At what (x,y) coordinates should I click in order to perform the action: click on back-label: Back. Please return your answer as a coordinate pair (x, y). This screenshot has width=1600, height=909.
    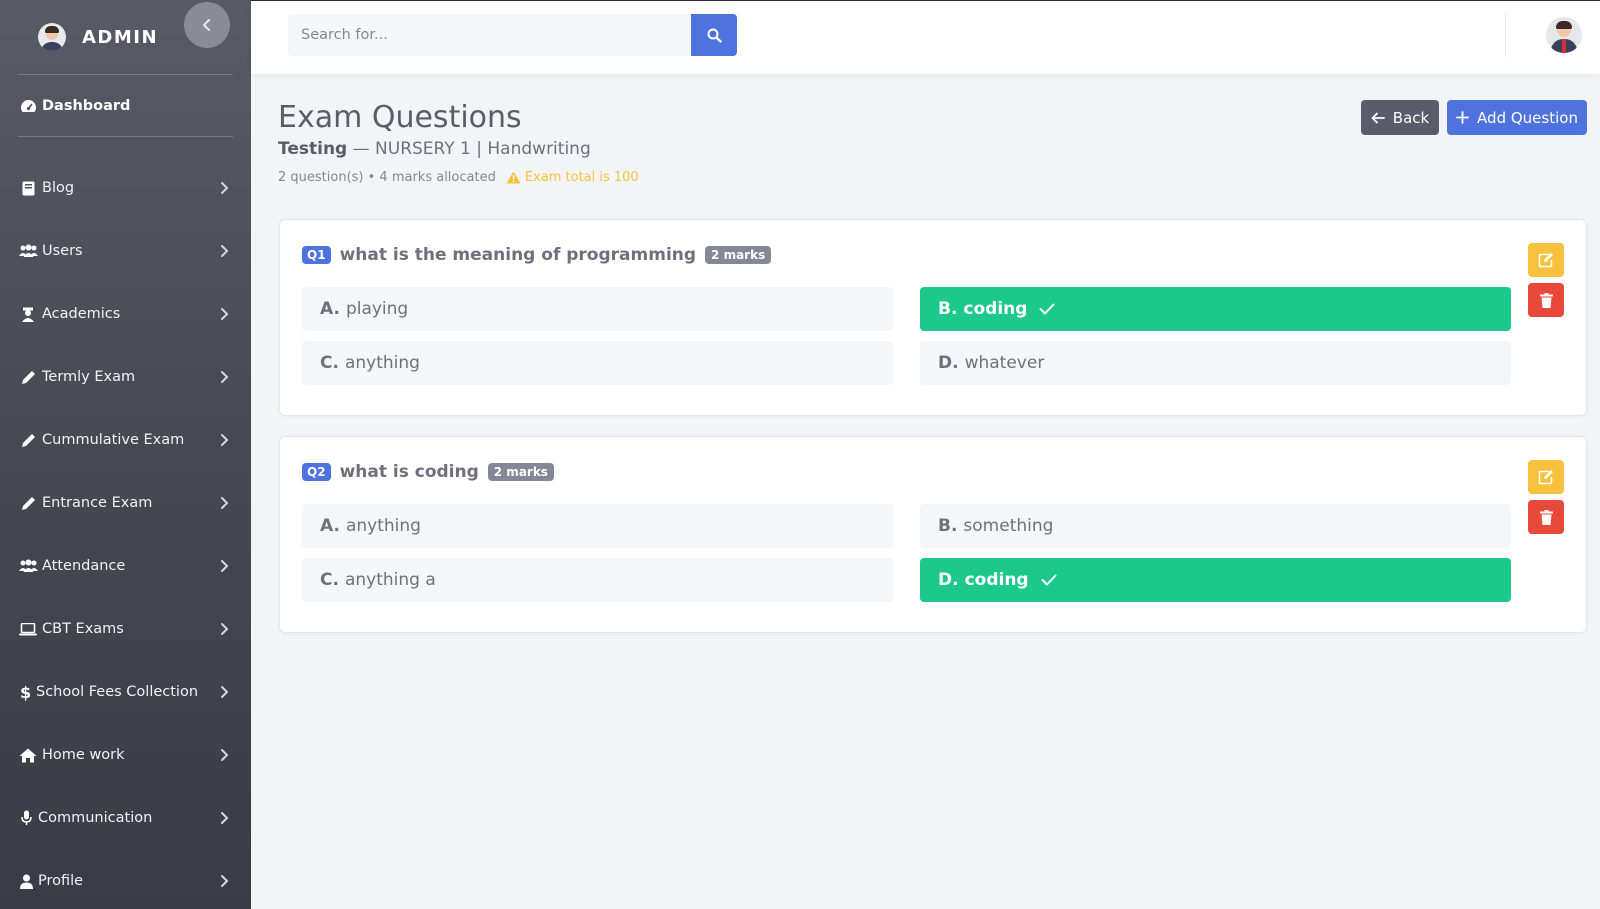
    Looking at the image, I should click on (1411, 117).